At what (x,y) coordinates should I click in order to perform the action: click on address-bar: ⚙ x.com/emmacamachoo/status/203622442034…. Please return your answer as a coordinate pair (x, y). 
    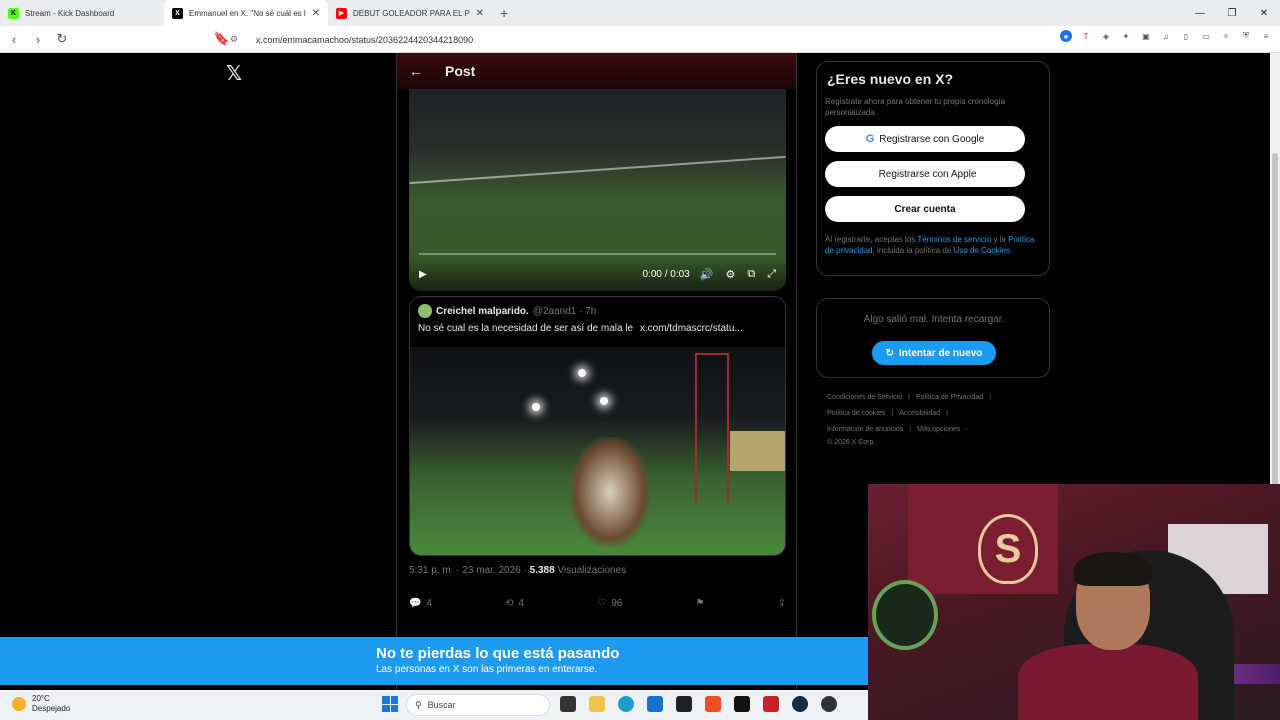
    Looking at the image, I should click on (590, 39).